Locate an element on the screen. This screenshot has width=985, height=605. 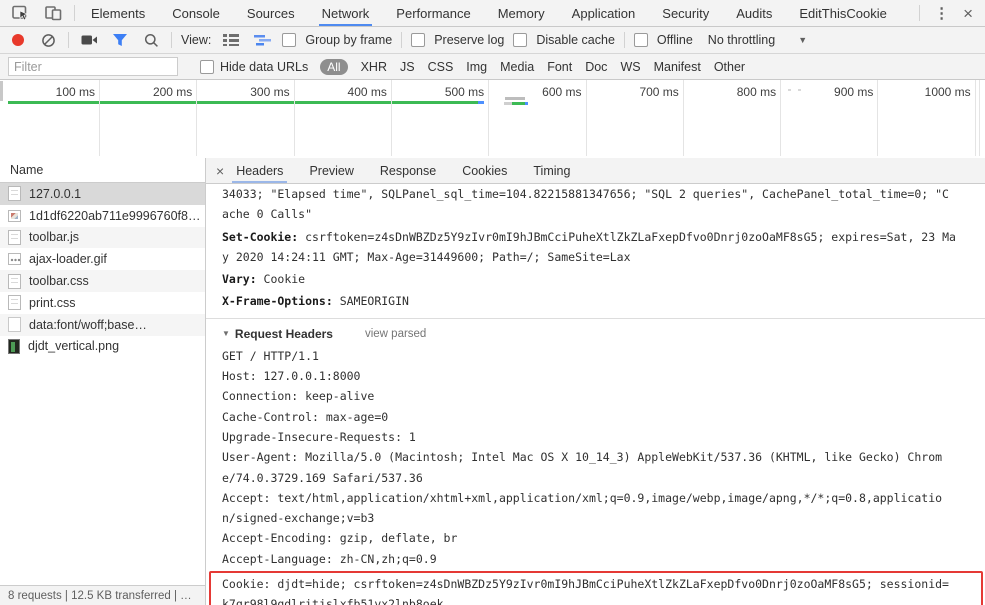
device-toolbar-icon is located at coordinates (53, 13).